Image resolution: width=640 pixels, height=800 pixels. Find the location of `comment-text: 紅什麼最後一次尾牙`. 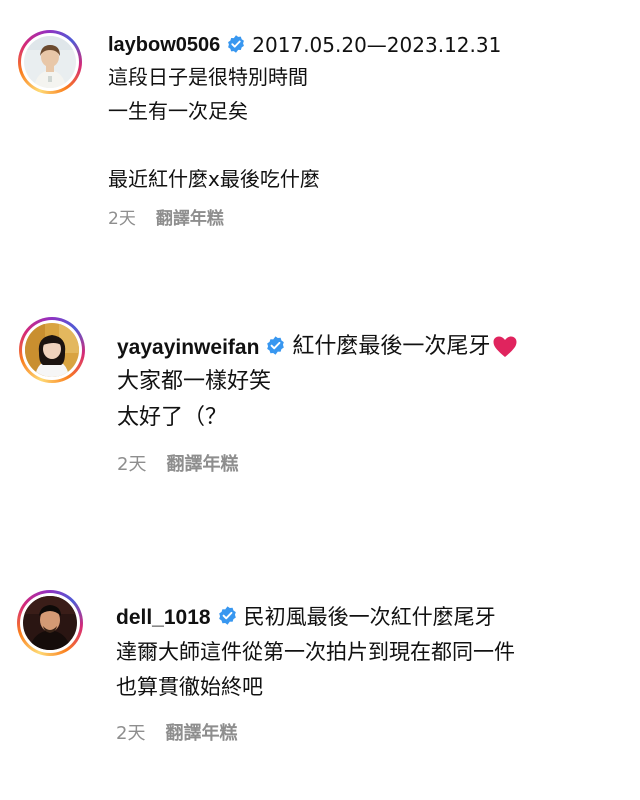

comment-text: 紅什麼最後一次尾牙 is located at coordinates (391, 346).